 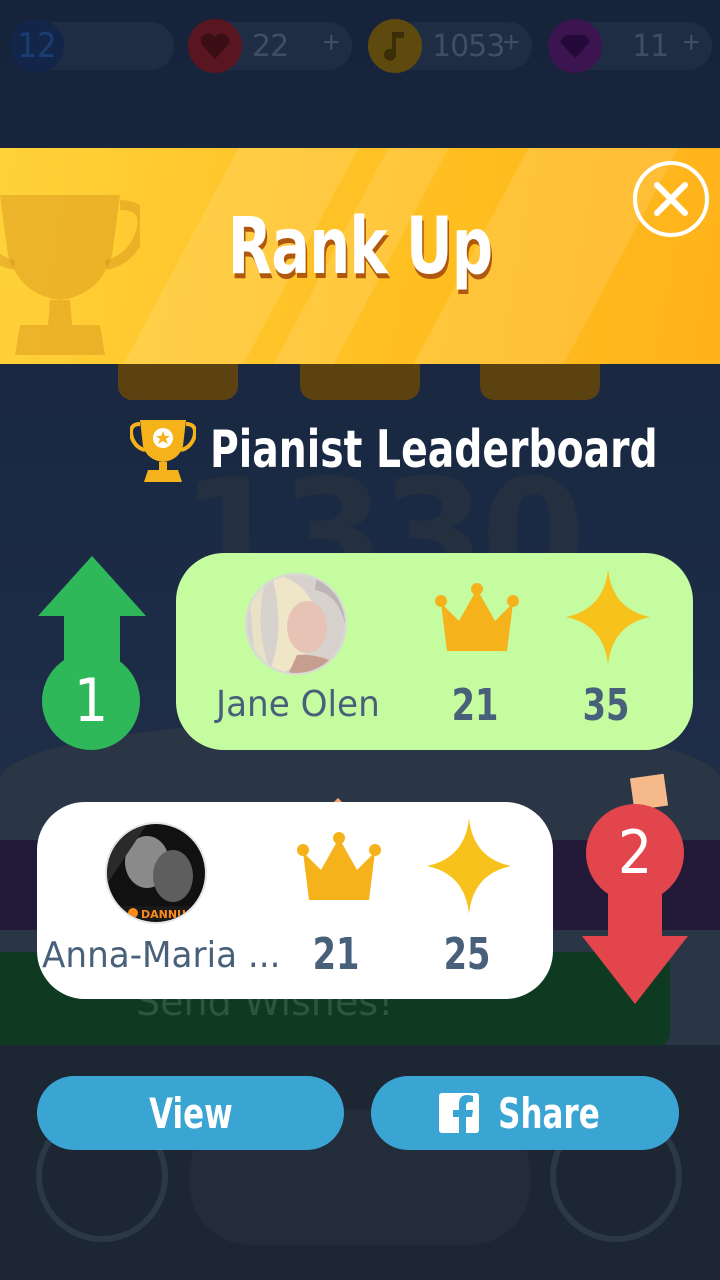 I want to click on level-pill: 12, so click(x=92, y=46).